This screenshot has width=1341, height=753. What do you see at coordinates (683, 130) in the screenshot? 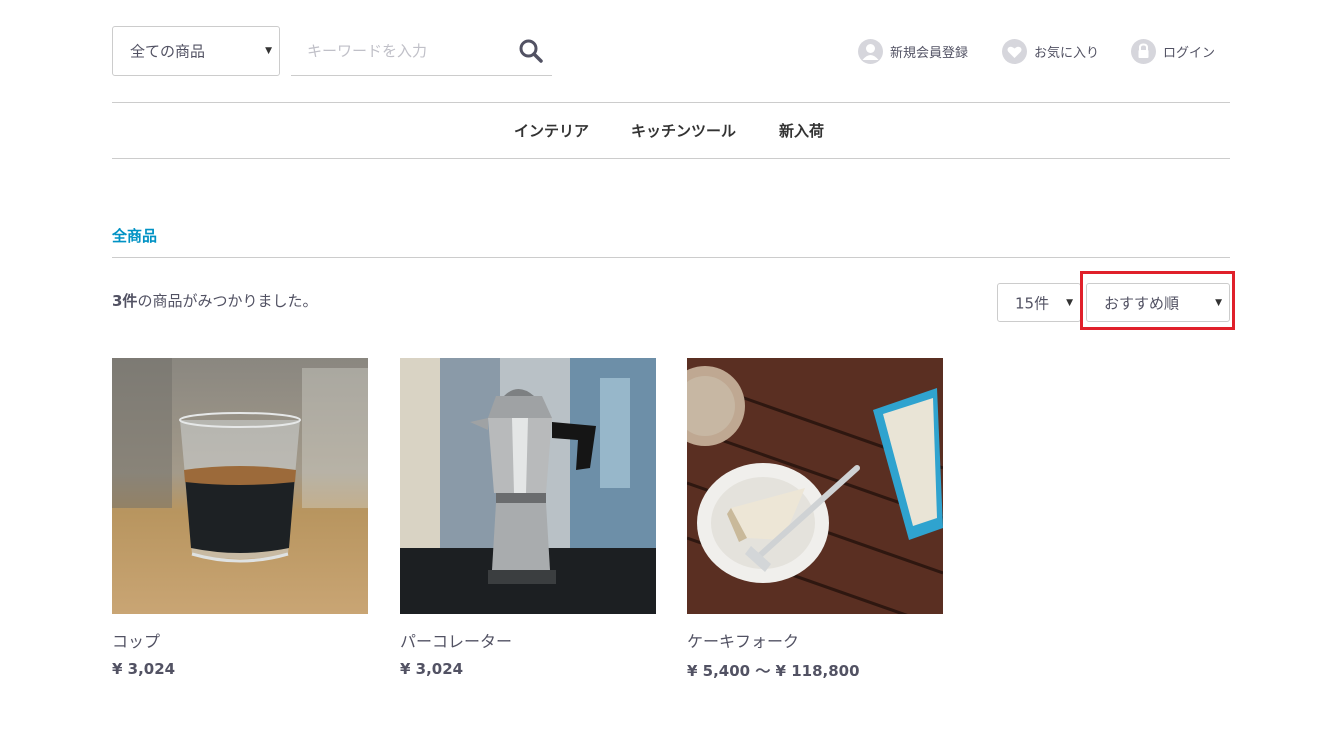
I see `nav-item-kitchen-tools: キッチンツール` at bounding box center [683, 130].